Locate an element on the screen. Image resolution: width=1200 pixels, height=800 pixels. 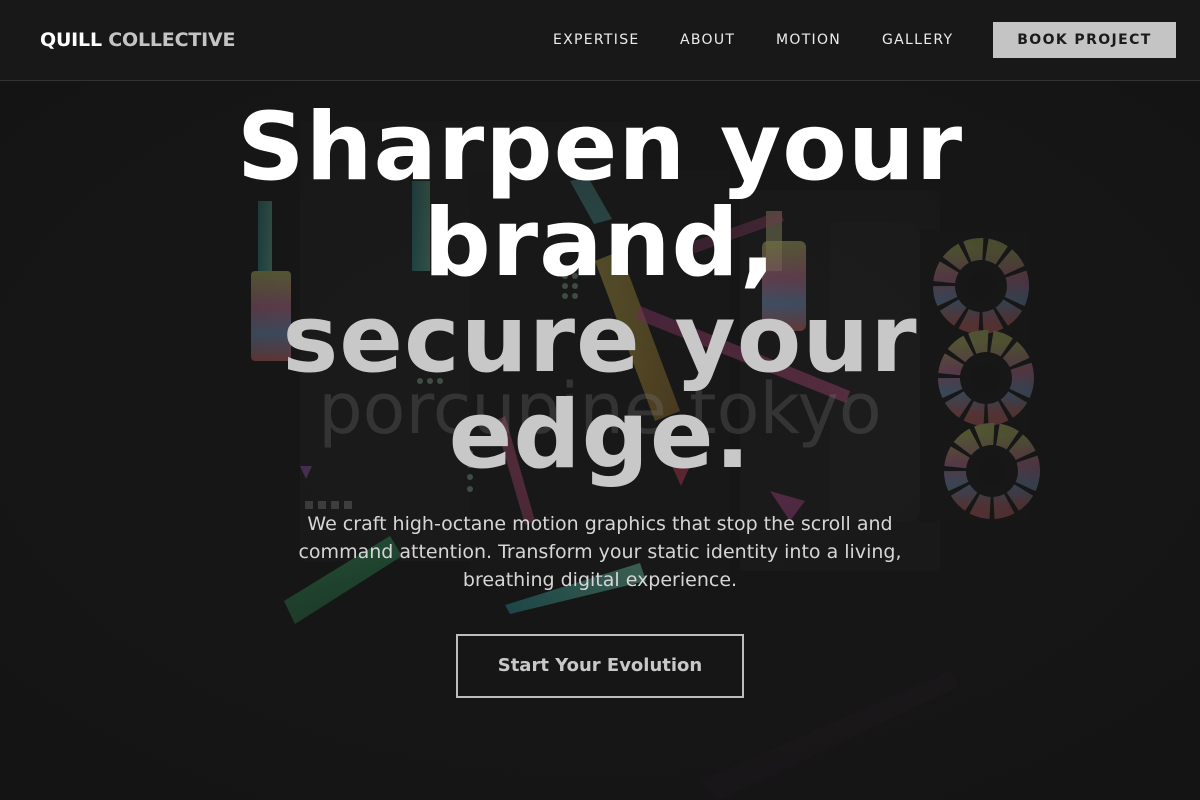
brand-logo: QUILL COLLECTIVE is located at coordinates (137, 40).